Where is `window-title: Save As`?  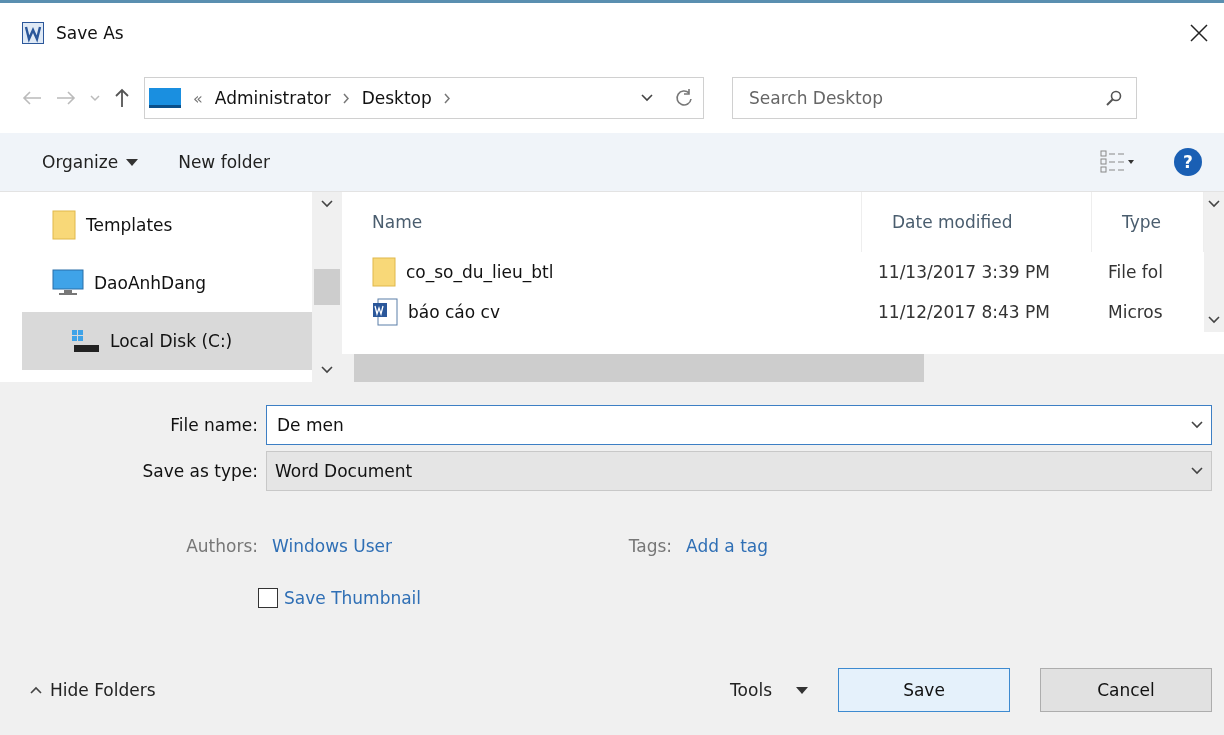 window-title: Save As is located at coordinates (90, 33).